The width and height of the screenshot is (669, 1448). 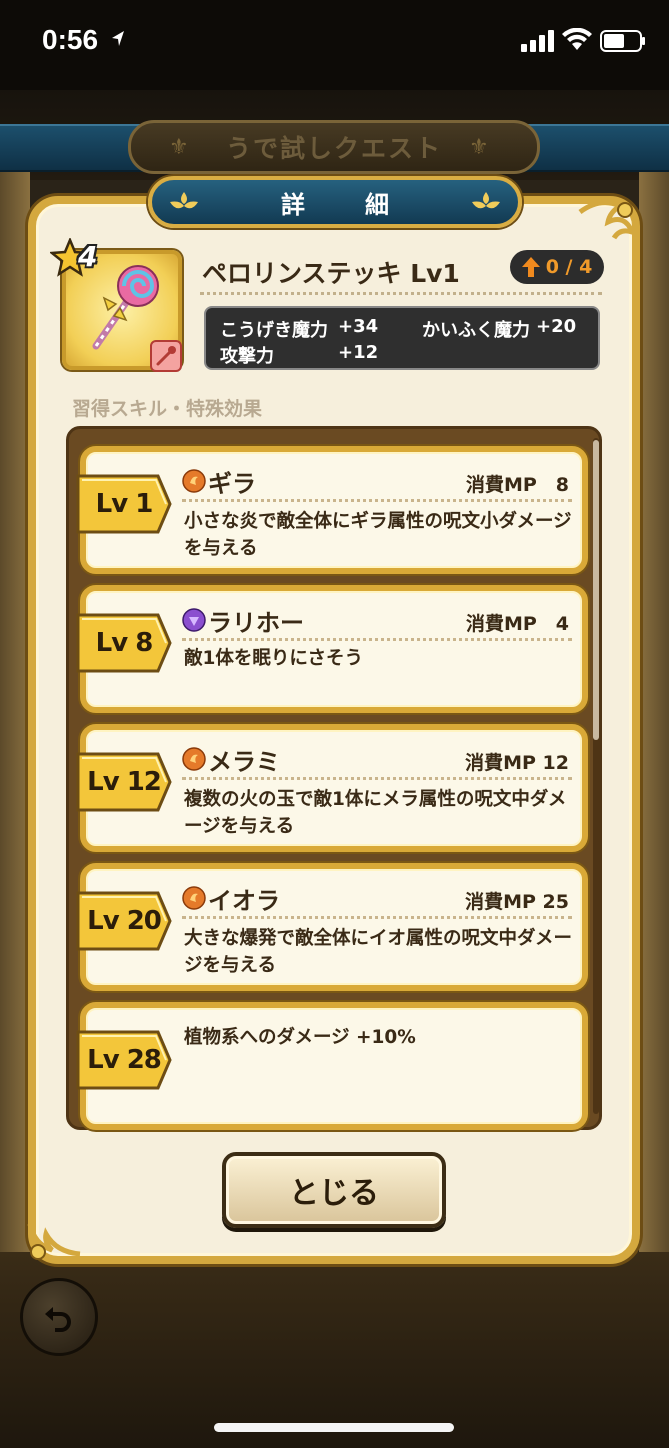 I want to click on location-arrow-icon, so click(x=118, y=38).